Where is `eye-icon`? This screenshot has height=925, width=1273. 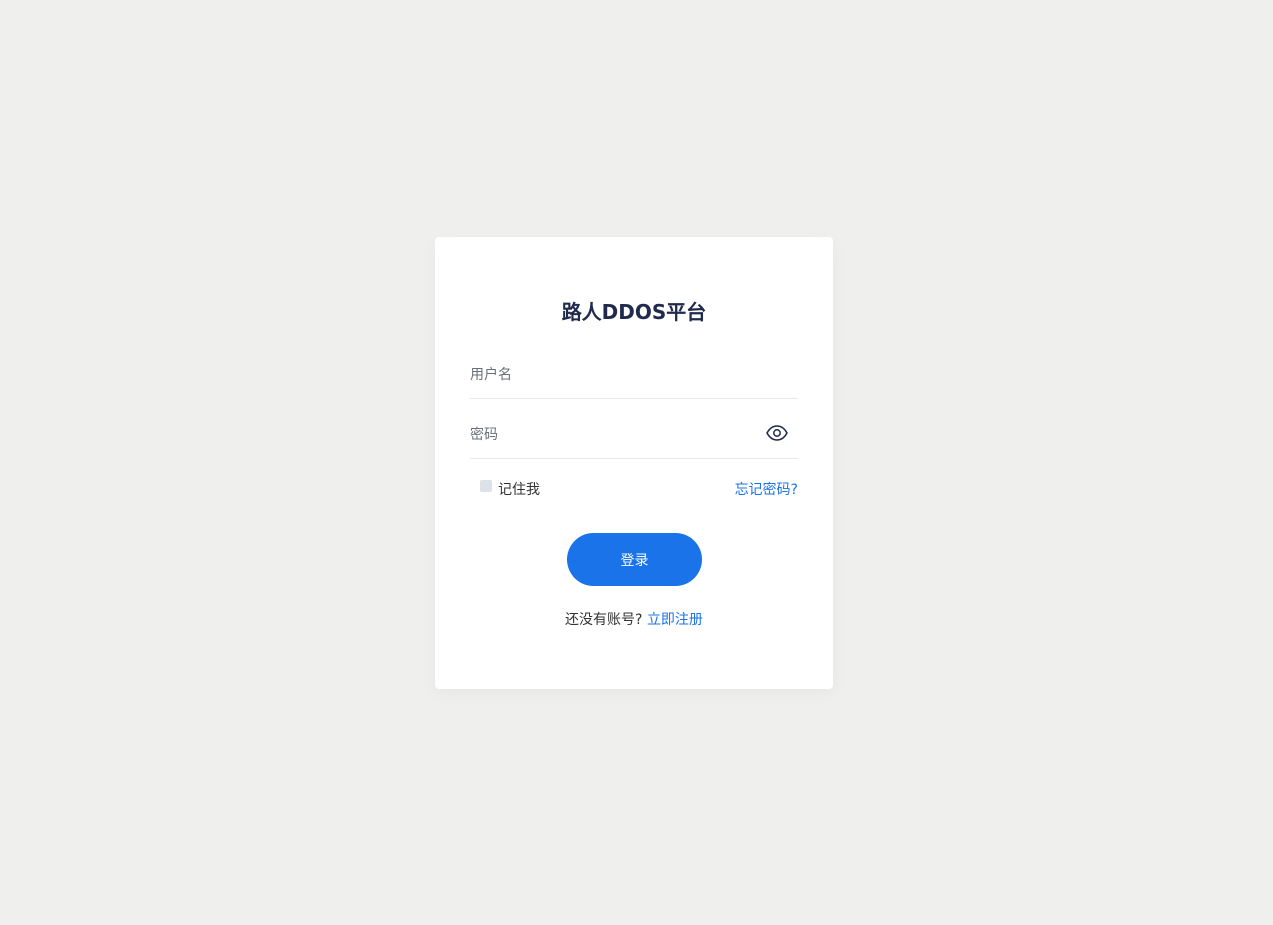
eye-icon is located at coordinates (777, 433).